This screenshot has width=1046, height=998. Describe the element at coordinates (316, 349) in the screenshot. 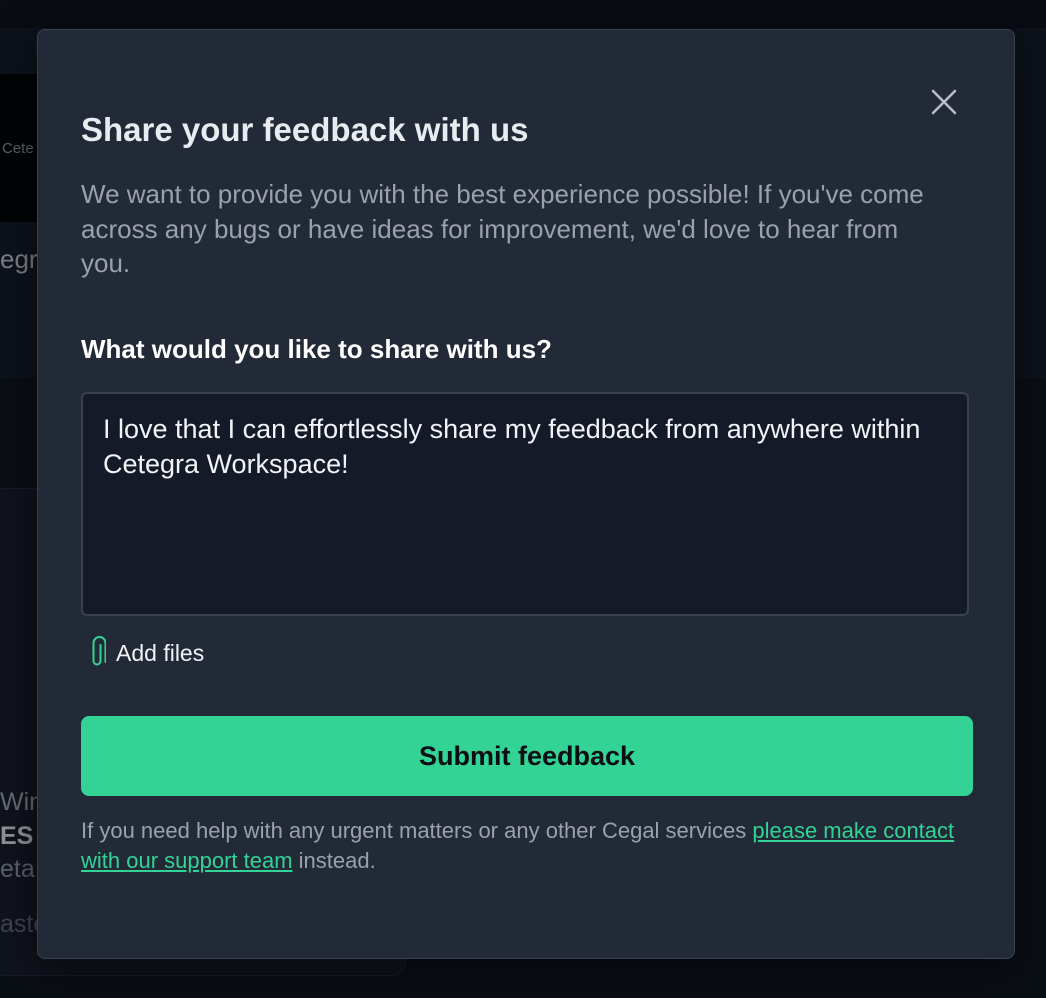

I see `feedback-question-label: What would you like to share with us?` at that location.